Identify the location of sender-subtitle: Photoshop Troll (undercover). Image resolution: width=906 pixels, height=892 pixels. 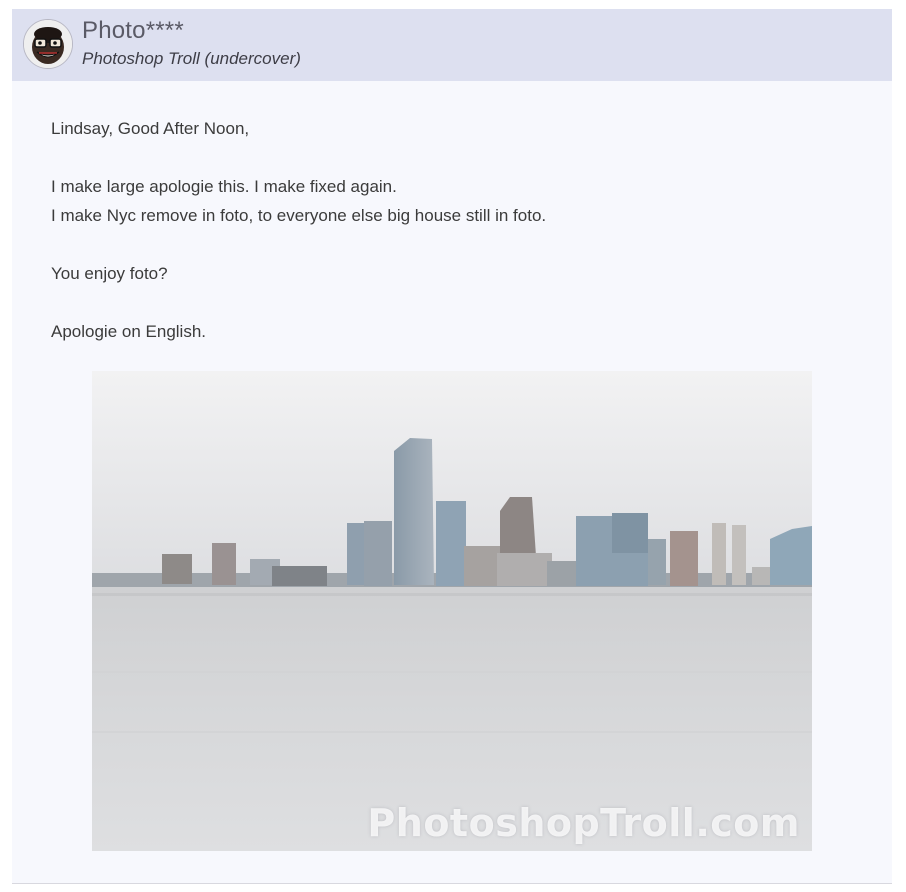
(191, 58).